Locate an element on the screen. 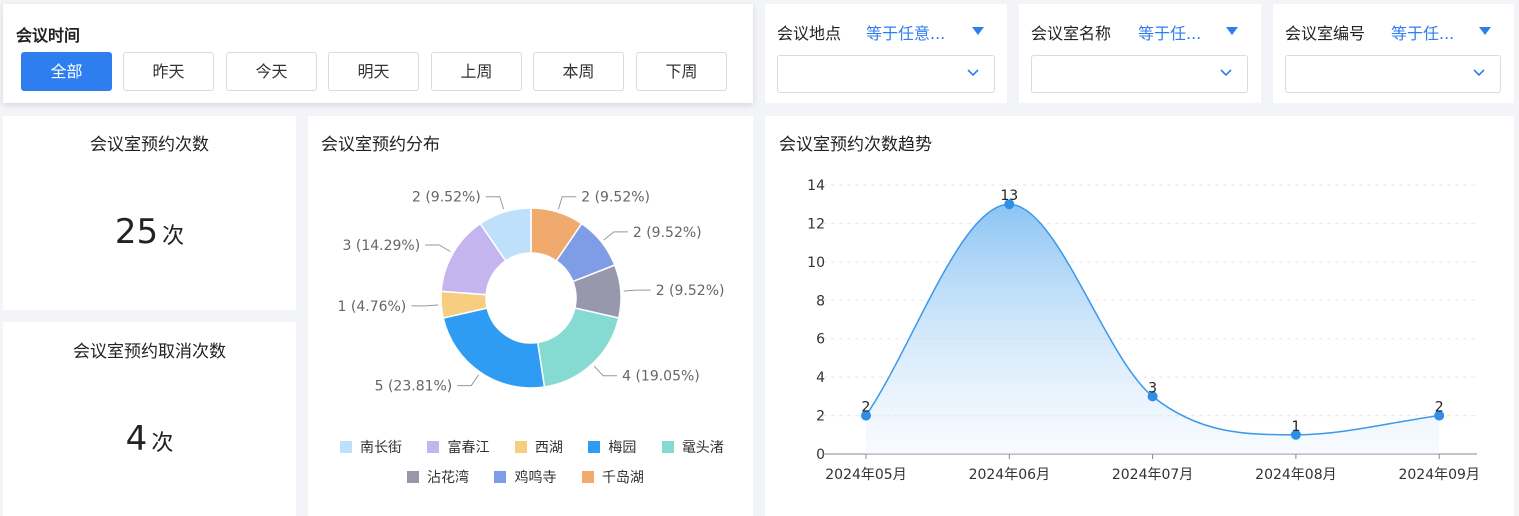 This screenshot has height=516, width=1519. room-number-select is located at coordinates (1393, 74).